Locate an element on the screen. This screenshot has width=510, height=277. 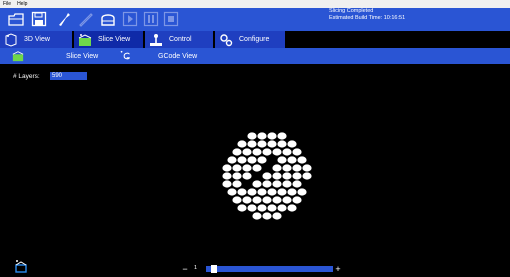
tab-label: Slice View is located at coordinates (114, 39).